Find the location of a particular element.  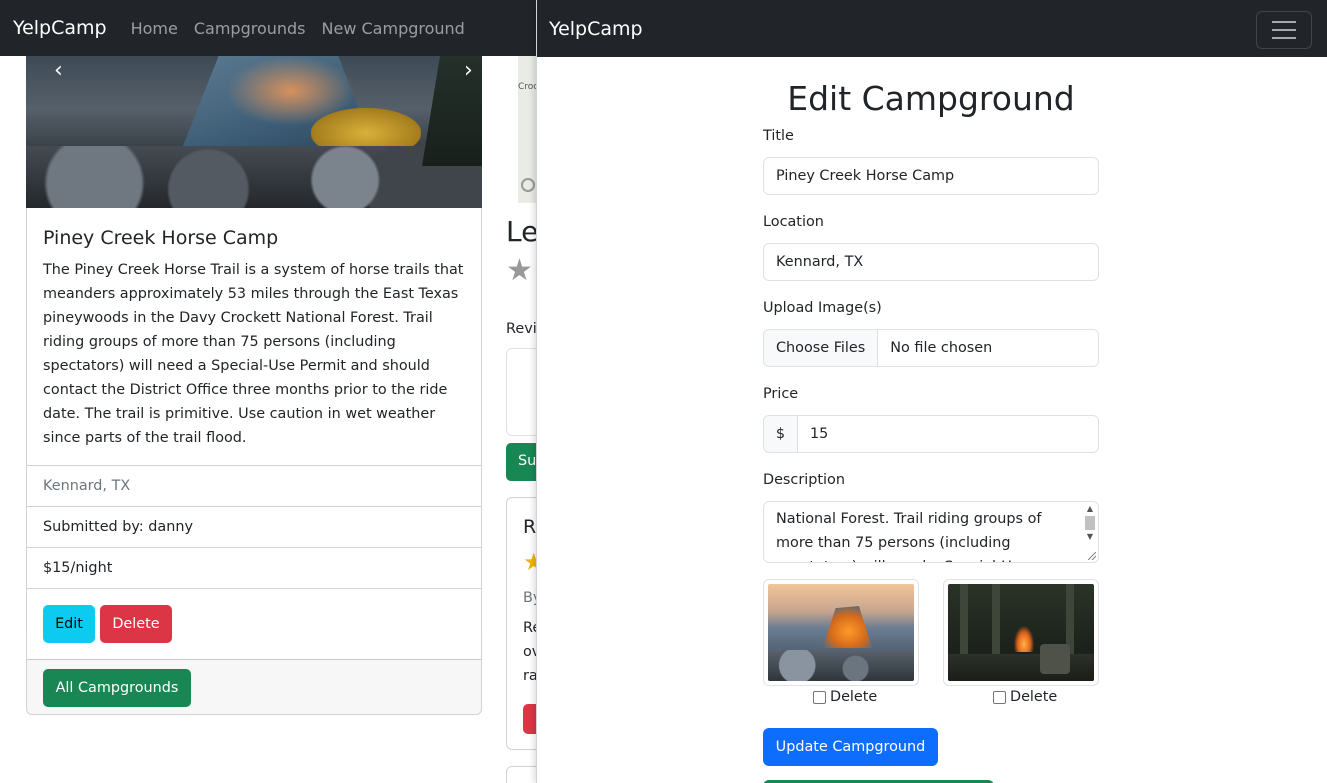

description-label: Description is located at coordinates (804, 480).